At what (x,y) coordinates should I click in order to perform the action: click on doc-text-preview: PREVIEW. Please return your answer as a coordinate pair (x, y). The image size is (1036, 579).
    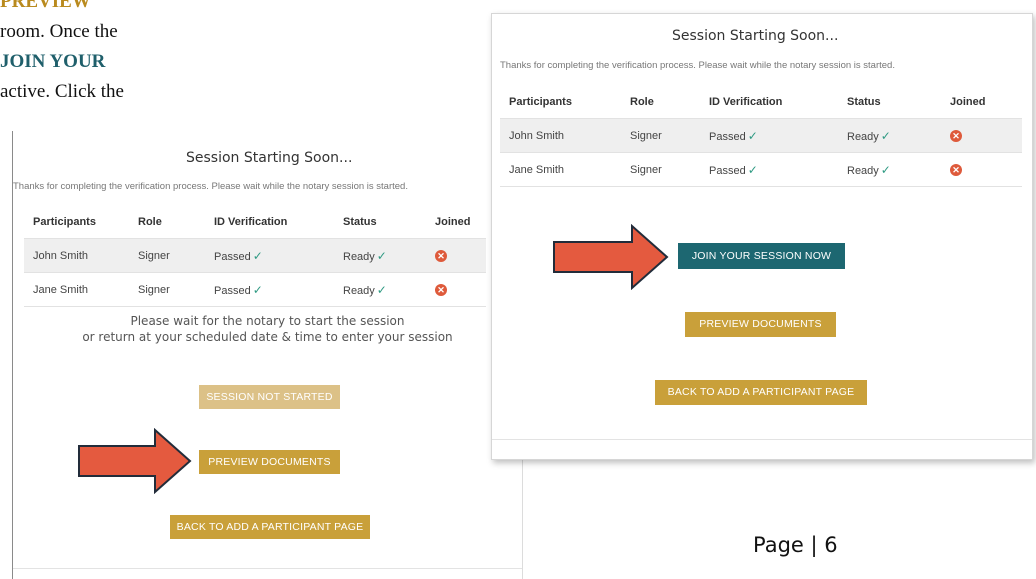
    Looking at the image, I should click on (45, 6).